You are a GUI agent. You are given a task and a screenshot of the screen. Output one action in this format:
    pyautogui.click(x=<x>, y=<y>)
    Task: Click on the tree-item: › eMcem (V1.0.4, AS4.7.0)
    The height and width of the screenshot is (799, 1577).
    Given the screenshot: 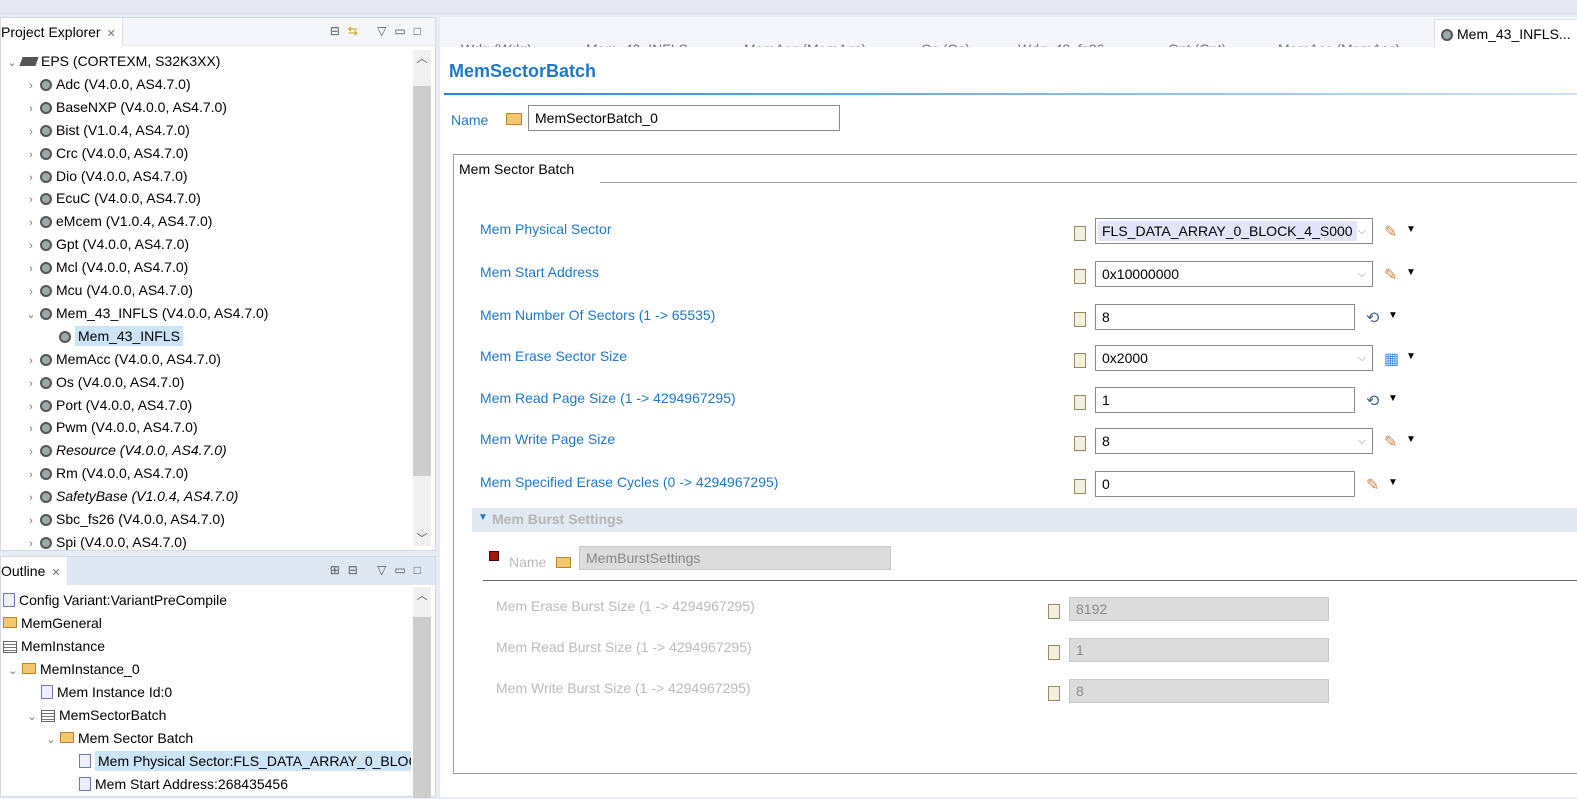 What is the action you would take?
    pyautogui.click(x=118, y=221)
    